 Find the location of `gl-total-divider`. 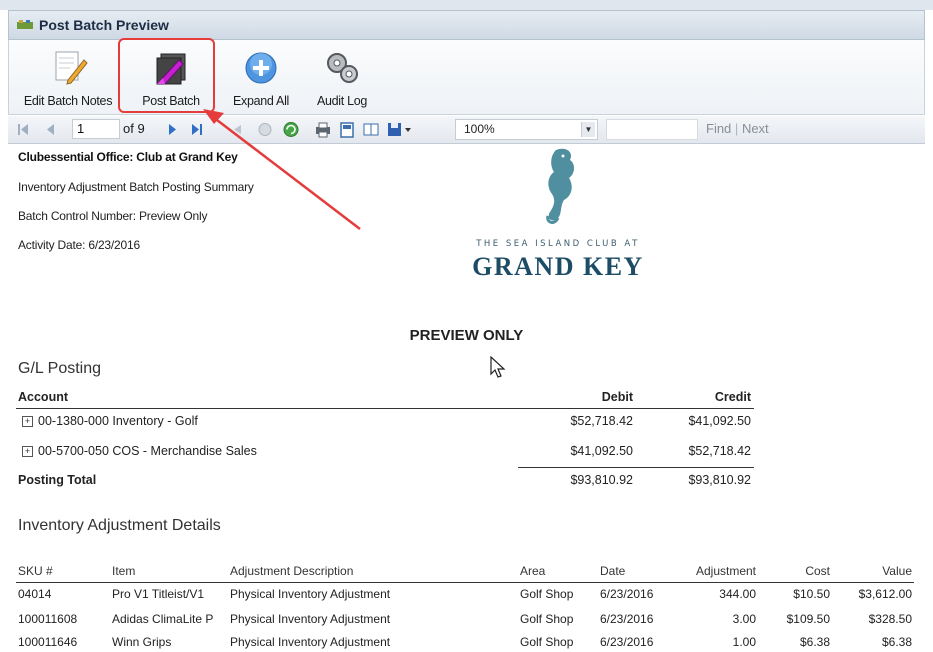

gl-total-divider is located at coordinates (636, 467).